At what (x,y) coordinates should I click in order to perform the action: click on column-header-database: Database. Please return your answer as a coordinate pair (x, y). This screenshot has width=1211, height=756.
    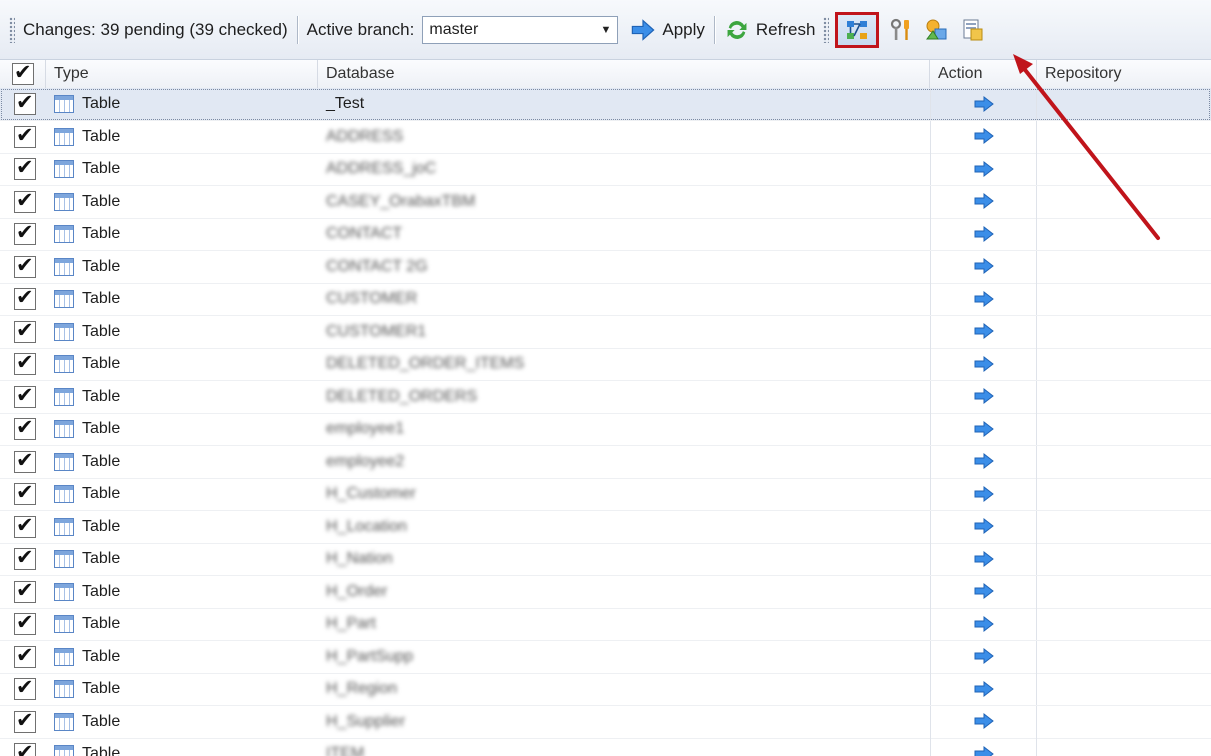
    Looking at the image, I should click on (624, 74).